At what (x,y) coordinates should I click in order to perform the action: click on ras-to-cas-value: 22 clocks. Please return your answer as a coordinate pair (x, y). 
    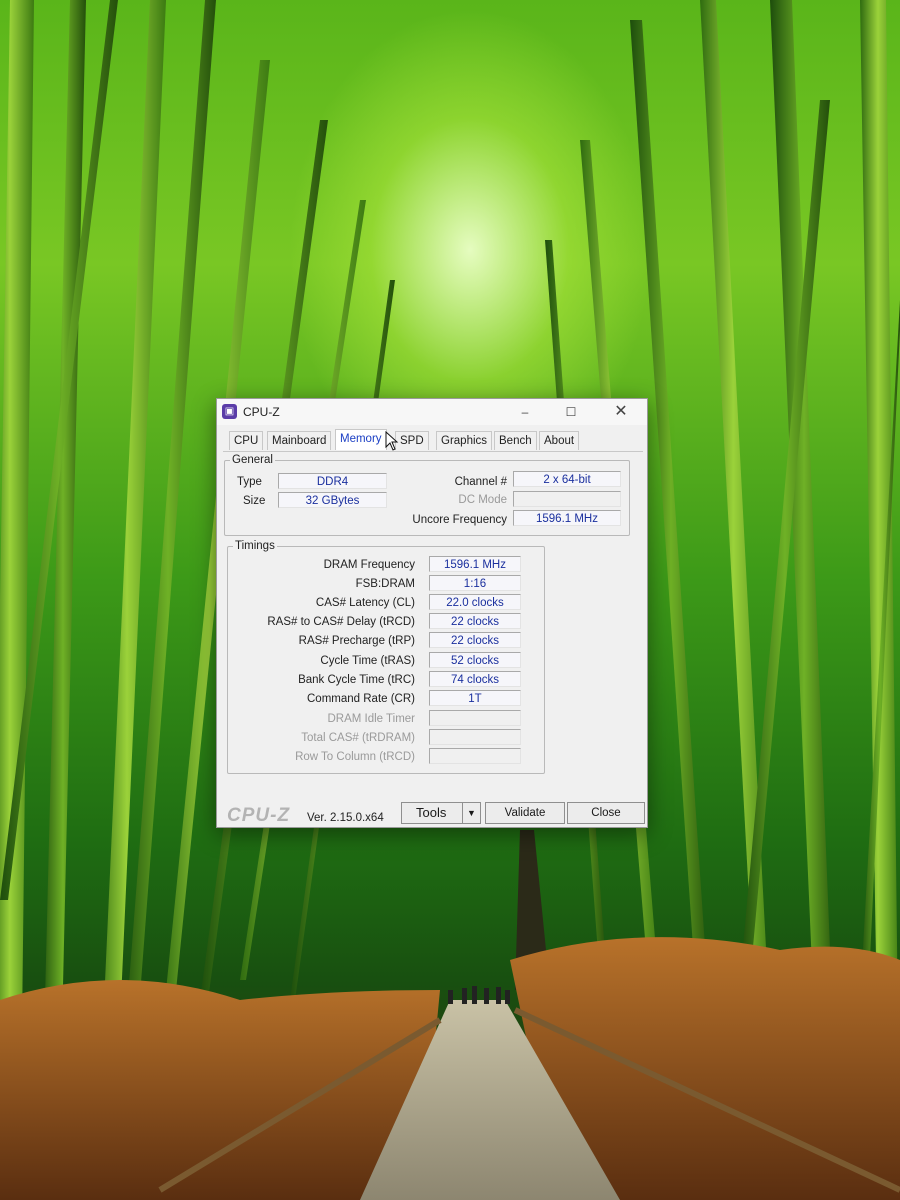
    Looking at the image, I should click on (475, 621).